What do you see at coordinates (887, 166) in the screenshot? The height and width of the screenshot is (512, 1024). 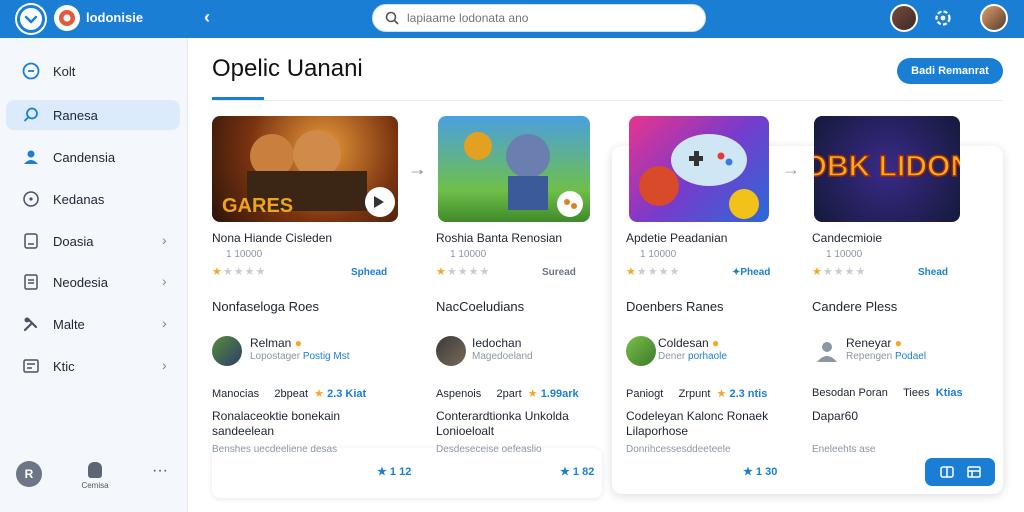 I see `thumb-logo-text: BOBK LIDONS` at bounding box center [887, 166].